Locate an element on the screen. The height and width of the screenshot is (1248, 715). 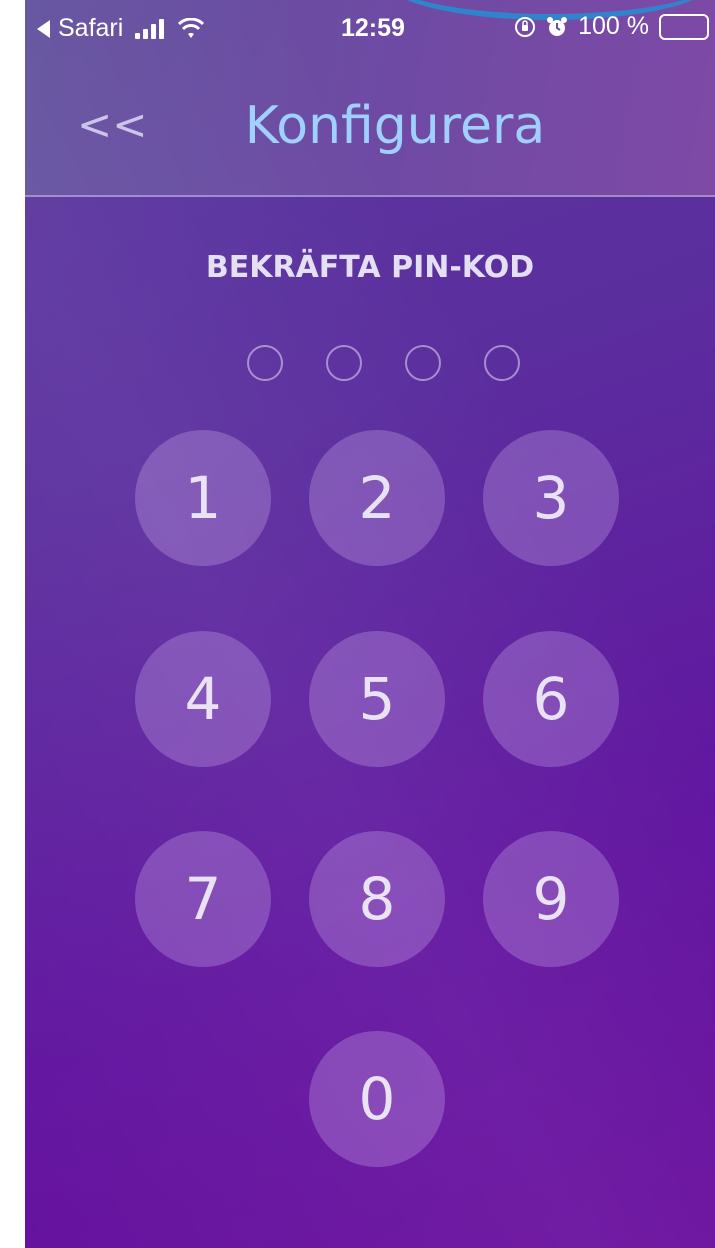
key-4: 4 is located at coordinates (203, 699).